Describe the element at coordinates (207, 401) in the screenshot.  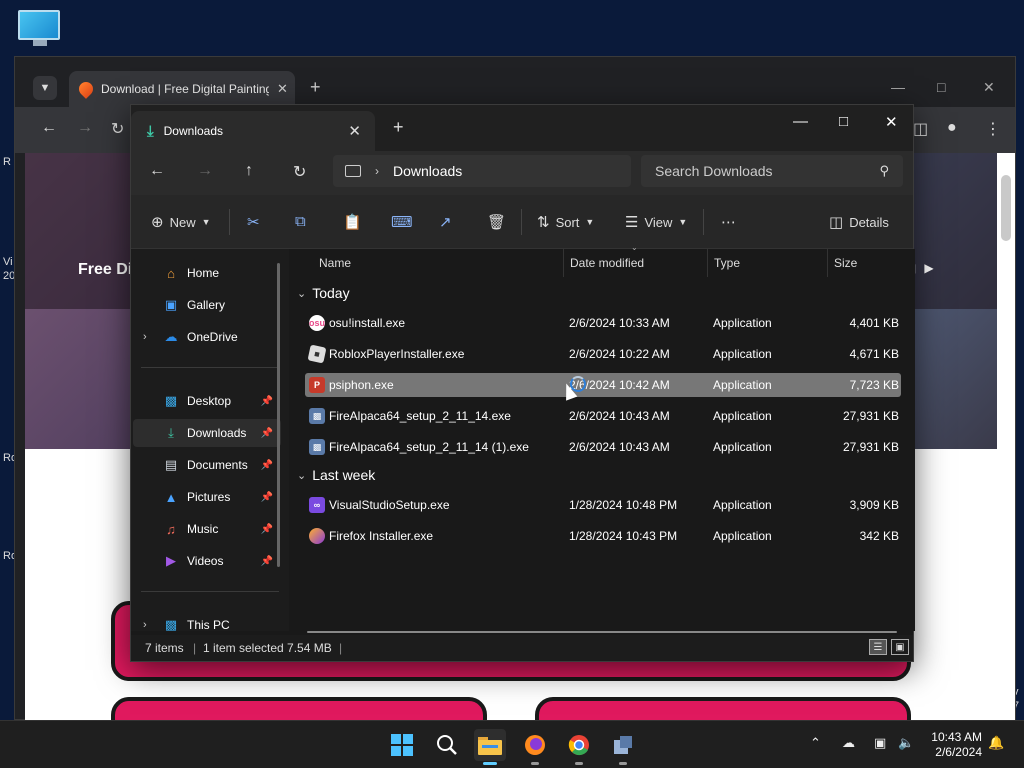
I see `sidebar-item-desktop: ▩ Desktop 📌` at that location.